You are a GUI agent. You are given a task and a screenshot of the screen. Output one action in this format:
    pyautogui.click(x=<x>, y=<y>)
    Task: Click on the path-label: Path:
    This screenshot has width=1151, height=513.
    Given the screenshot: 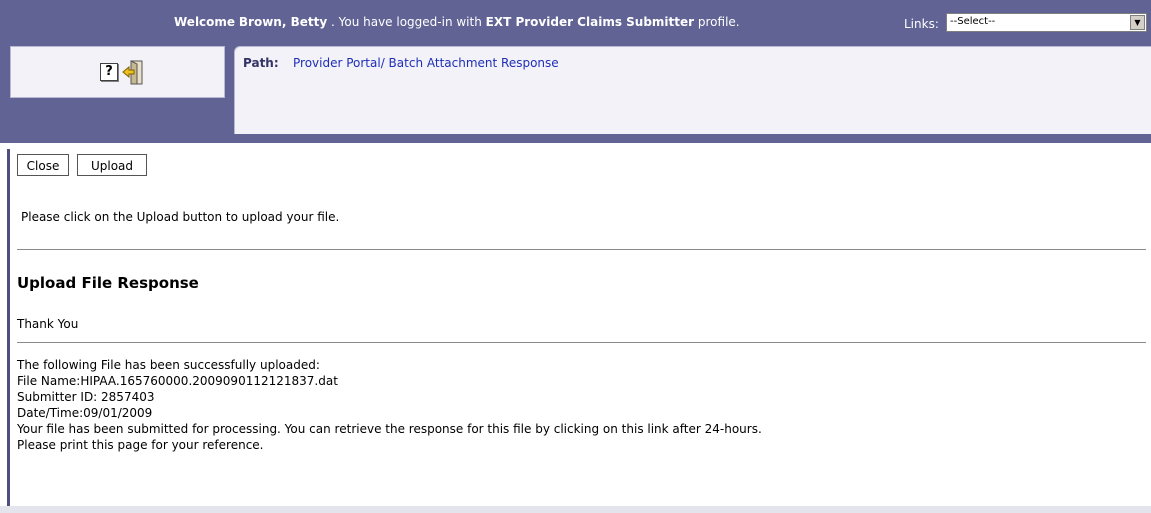 What is the action you would take?
    pyautogui.click(x=261, y=63)
    